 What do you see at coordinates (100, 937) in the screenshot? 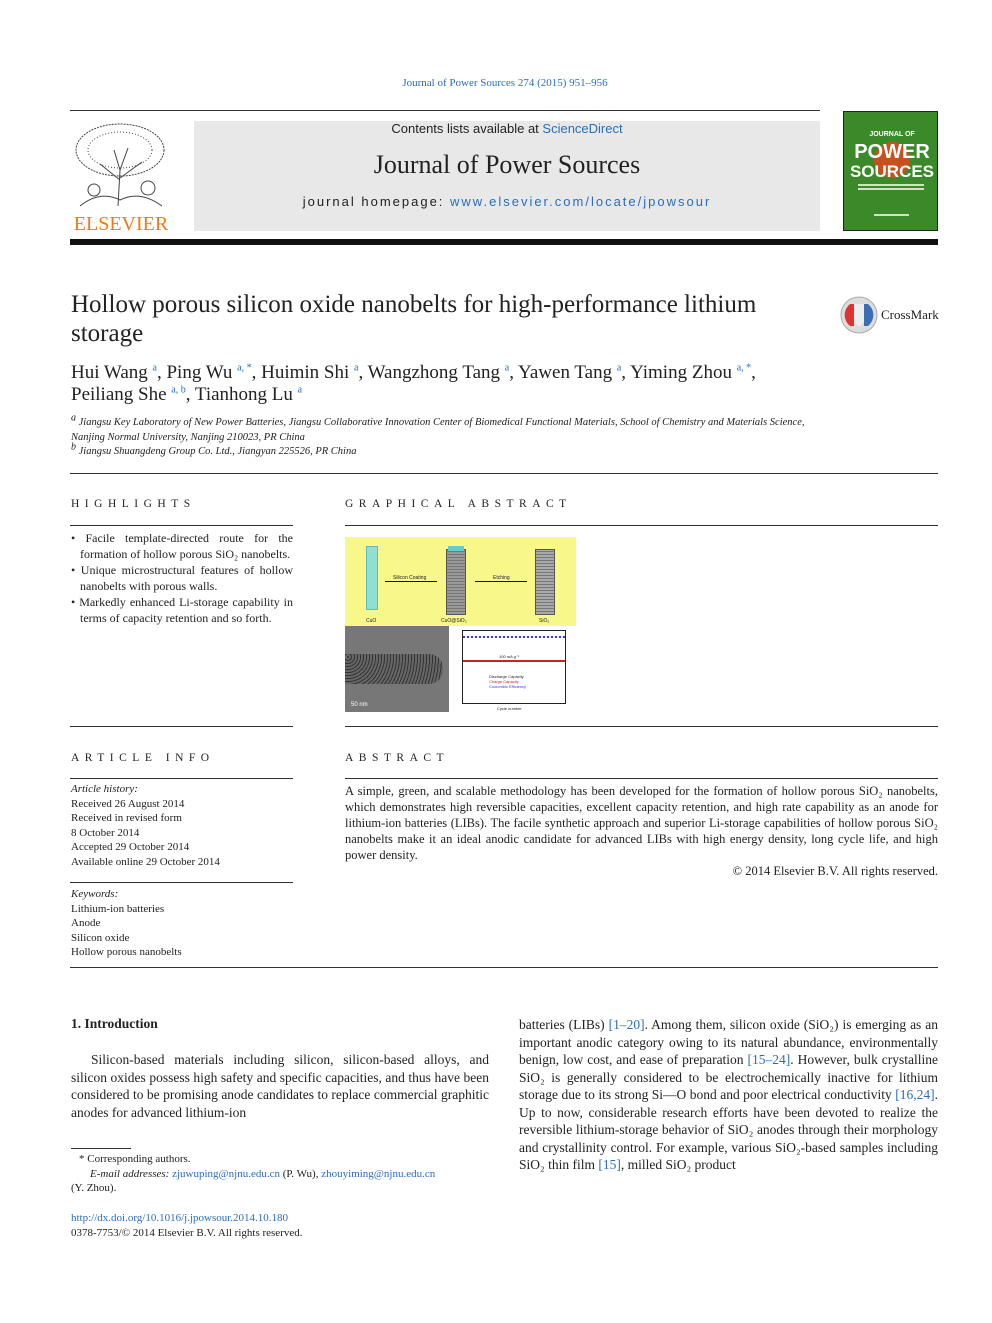
I see `keyword: Silicon oxide` at bounding box center [100, 937].